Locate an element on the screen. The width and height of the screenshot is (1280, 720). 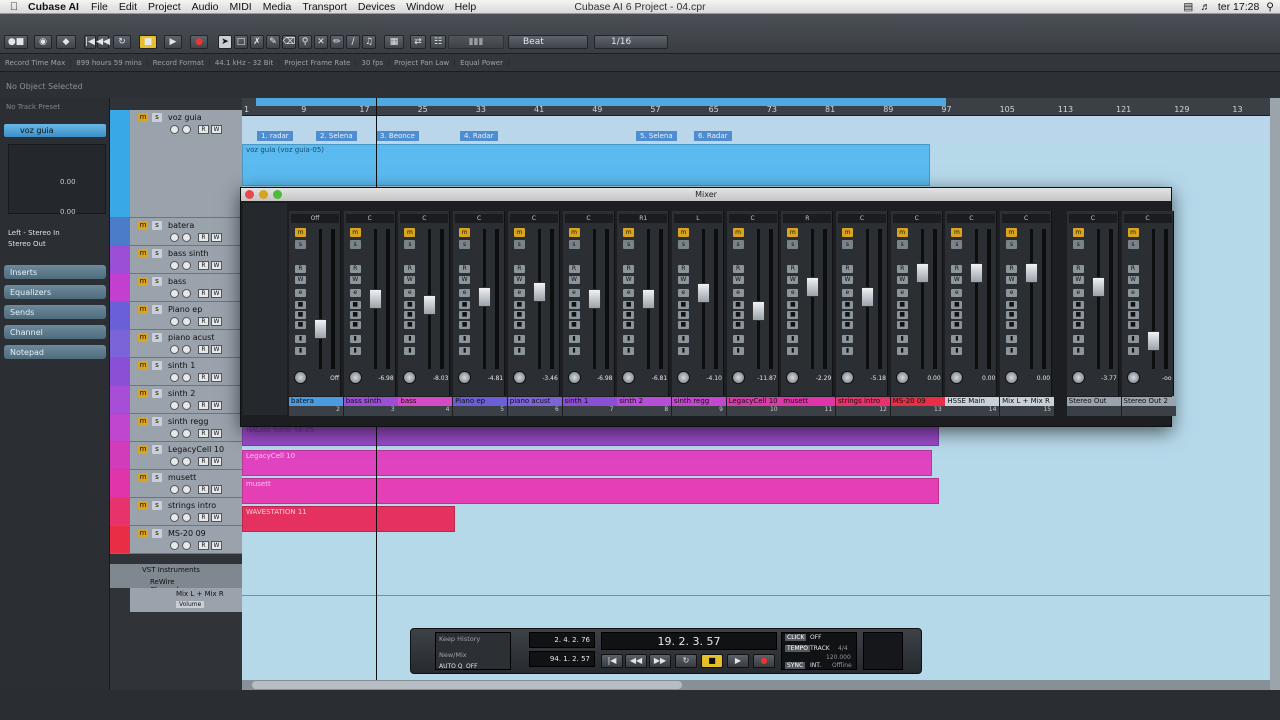
midi-part-legacycell: LegacyCell 10 is located at coordinates (587, 463).